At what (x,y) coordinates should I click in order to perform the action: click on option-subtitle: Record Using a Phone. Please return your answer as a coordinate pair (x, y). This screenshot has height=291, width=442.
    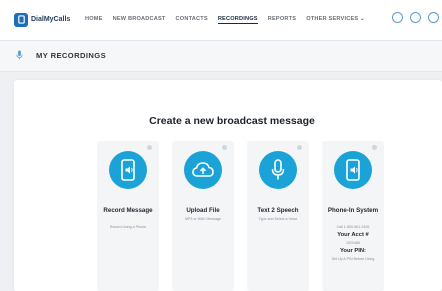
    Looking at the image, I should click on (128, 227).